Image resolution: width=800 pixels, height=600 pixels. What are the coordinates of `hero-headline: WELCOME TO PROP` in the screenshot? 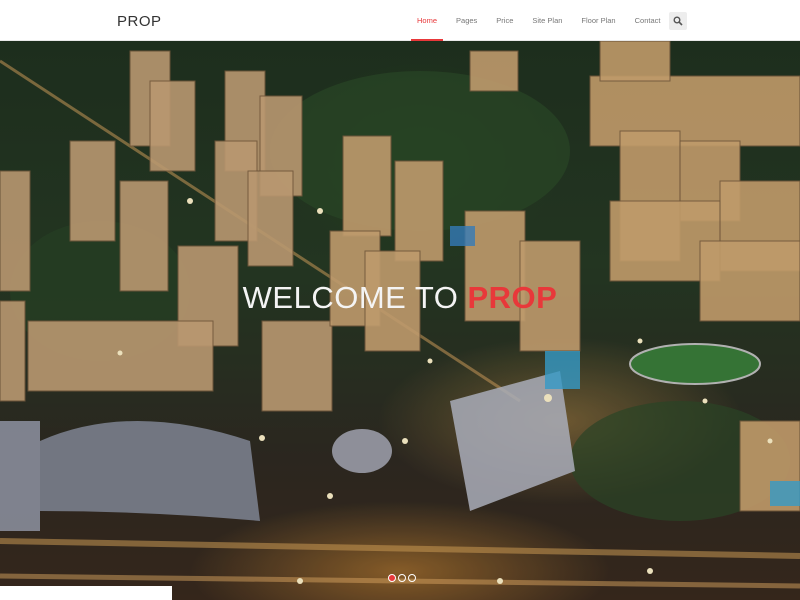 It's located at (400, 298).